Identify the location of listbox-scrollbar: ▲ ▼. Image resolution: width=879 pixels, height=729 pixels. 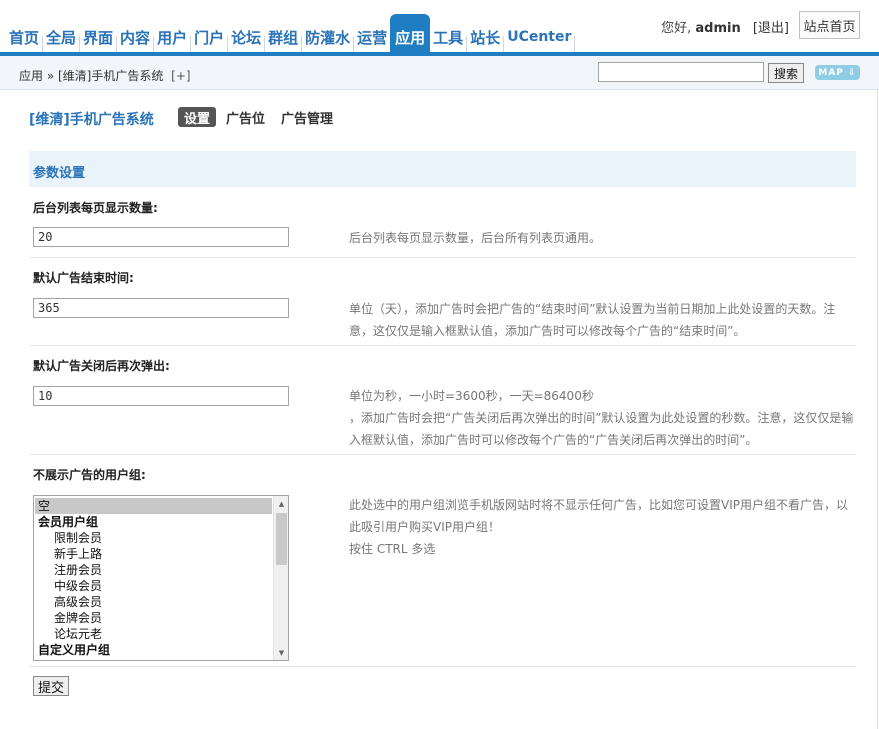
(280, 578).